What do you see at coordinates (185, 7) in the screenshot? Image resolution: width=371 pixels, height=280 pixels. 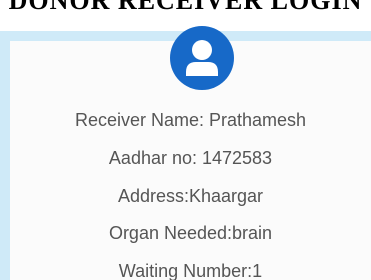 I see `page-heading: DONOR RECEIVER LOGIN` at bounding box center [185, 7].